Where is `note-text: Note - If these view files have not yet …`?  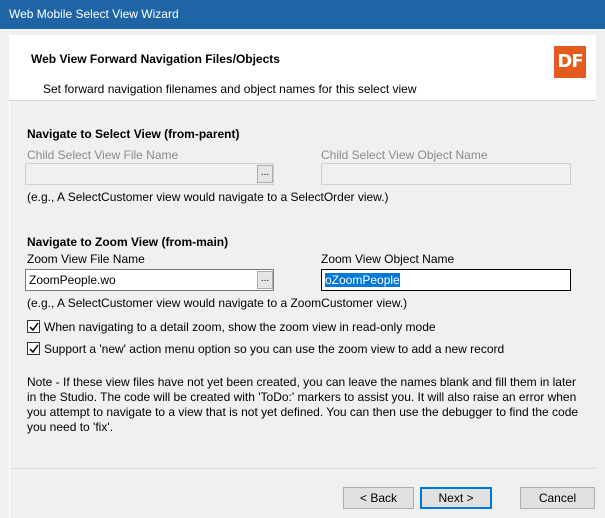 note-text: Note - If these view files have not yet … is located at coordinates (303, 404).